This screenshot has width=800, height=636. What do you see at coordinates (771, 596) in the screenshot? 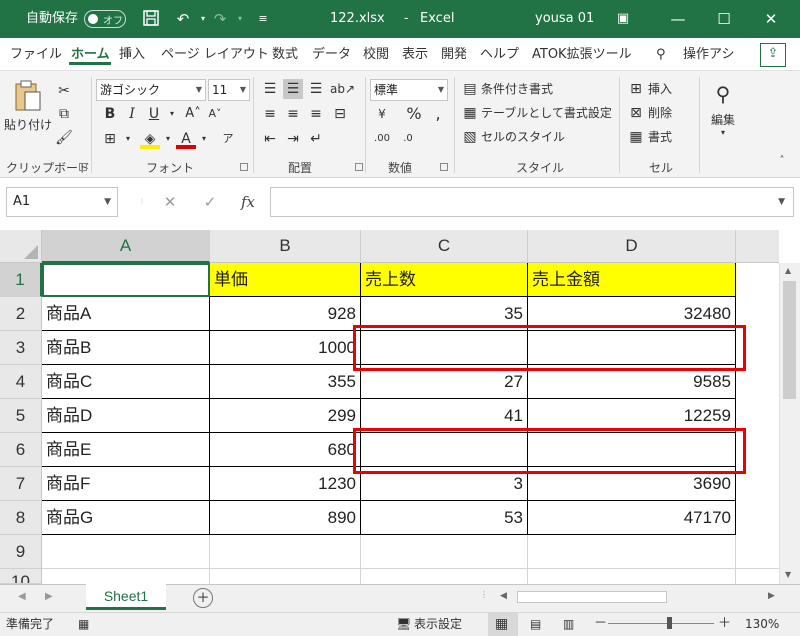
I see `scroll-right-icon: ▶` at bounding box center [771, 596].